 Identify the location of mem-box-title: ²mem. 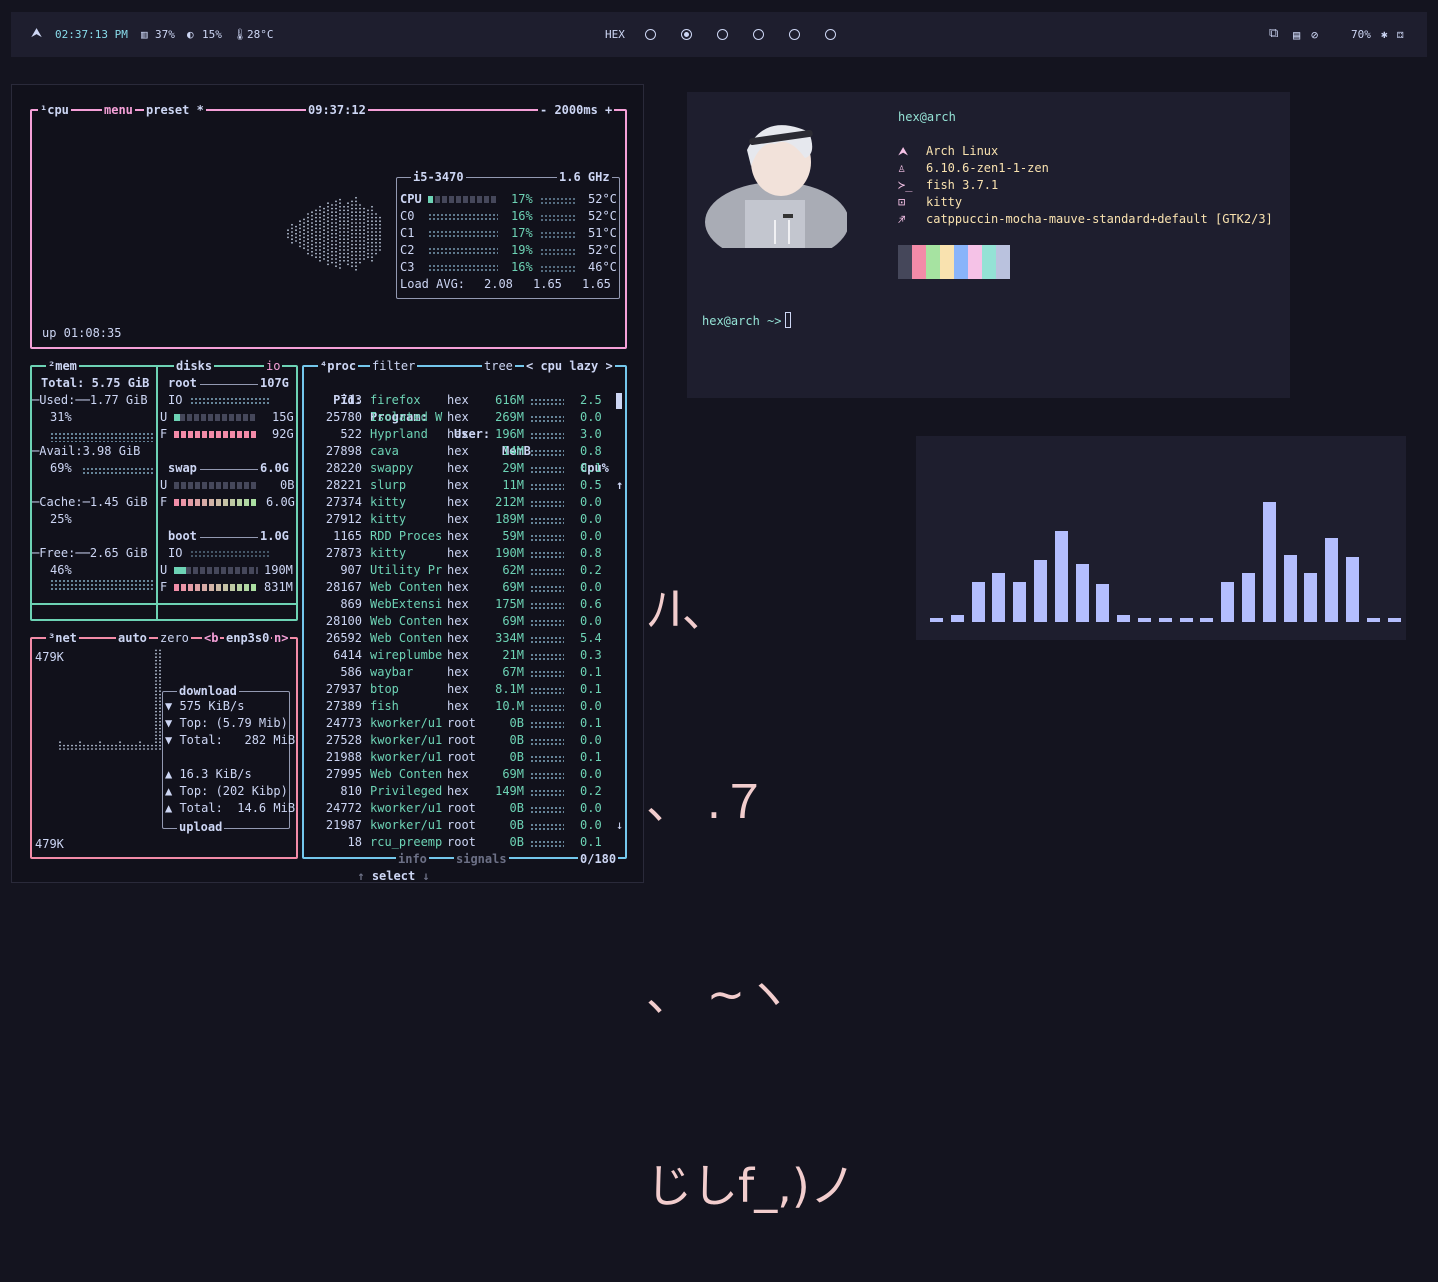
(62, 366).